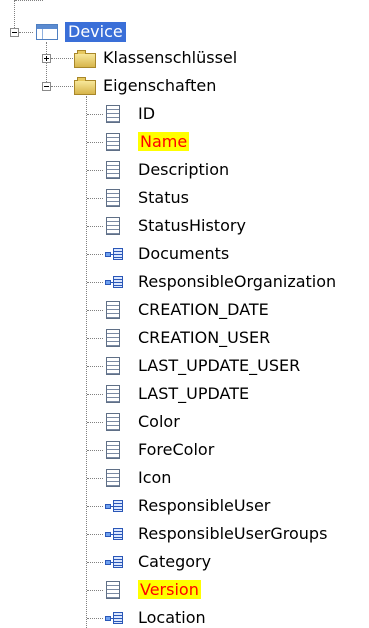 Image resolution: width=369 pixels, height=628 pixels. What do you see at coordinates (159, 86) in the screenshot?
I see `tree-node-eigenschaften: Eigenschaften` at bounding box center [159, 86].